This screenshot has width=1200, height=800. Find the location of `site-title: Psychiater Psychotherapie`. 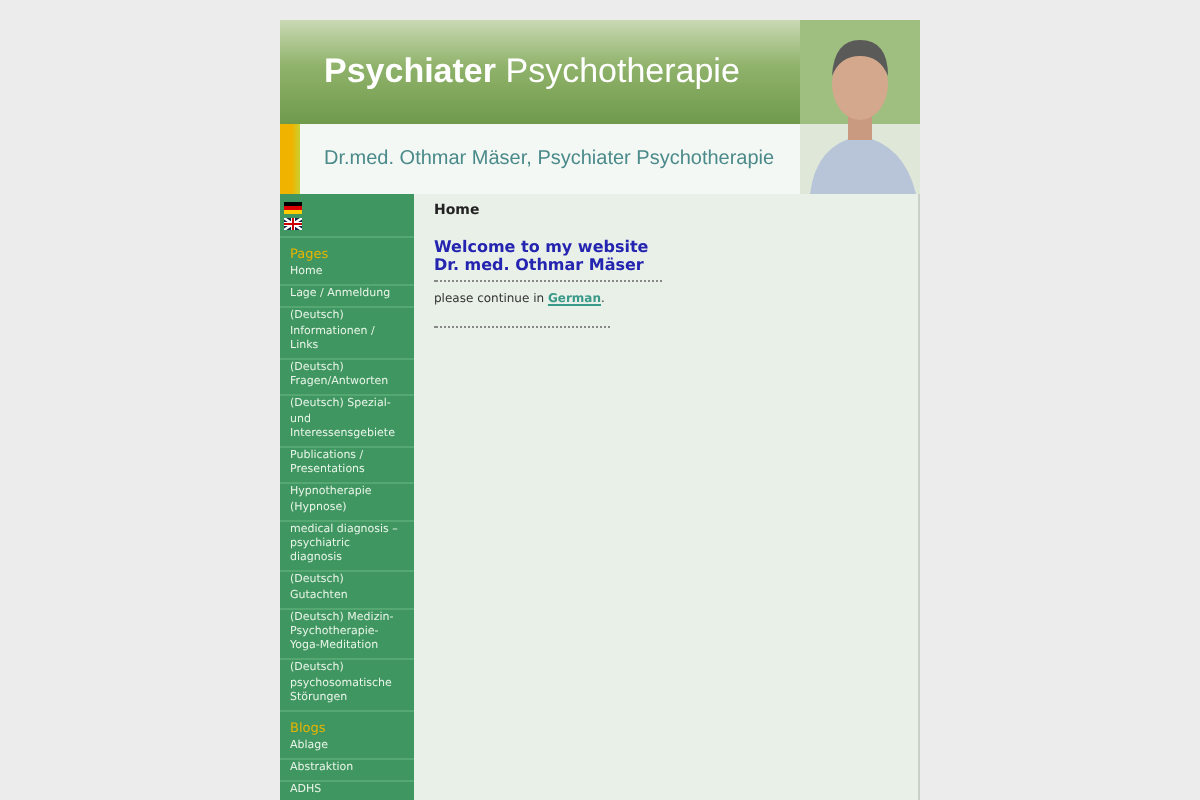

site-title: Psychiater Psychotherapie is located at coordinates (532, 72).